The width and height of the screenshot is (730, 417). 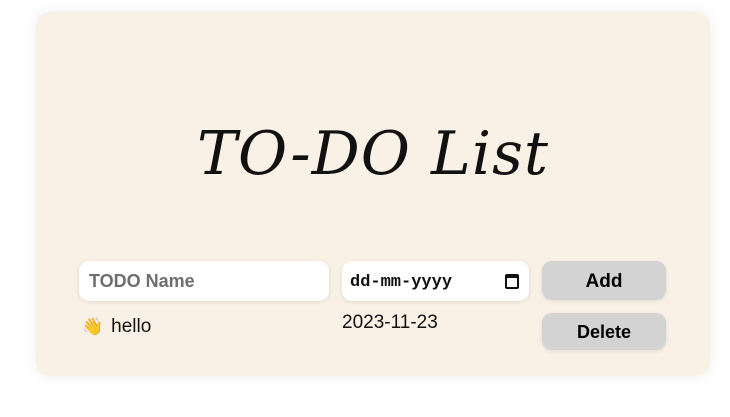 I want to click on waving-hand-icon: 👋, so click(x=93, y=326).